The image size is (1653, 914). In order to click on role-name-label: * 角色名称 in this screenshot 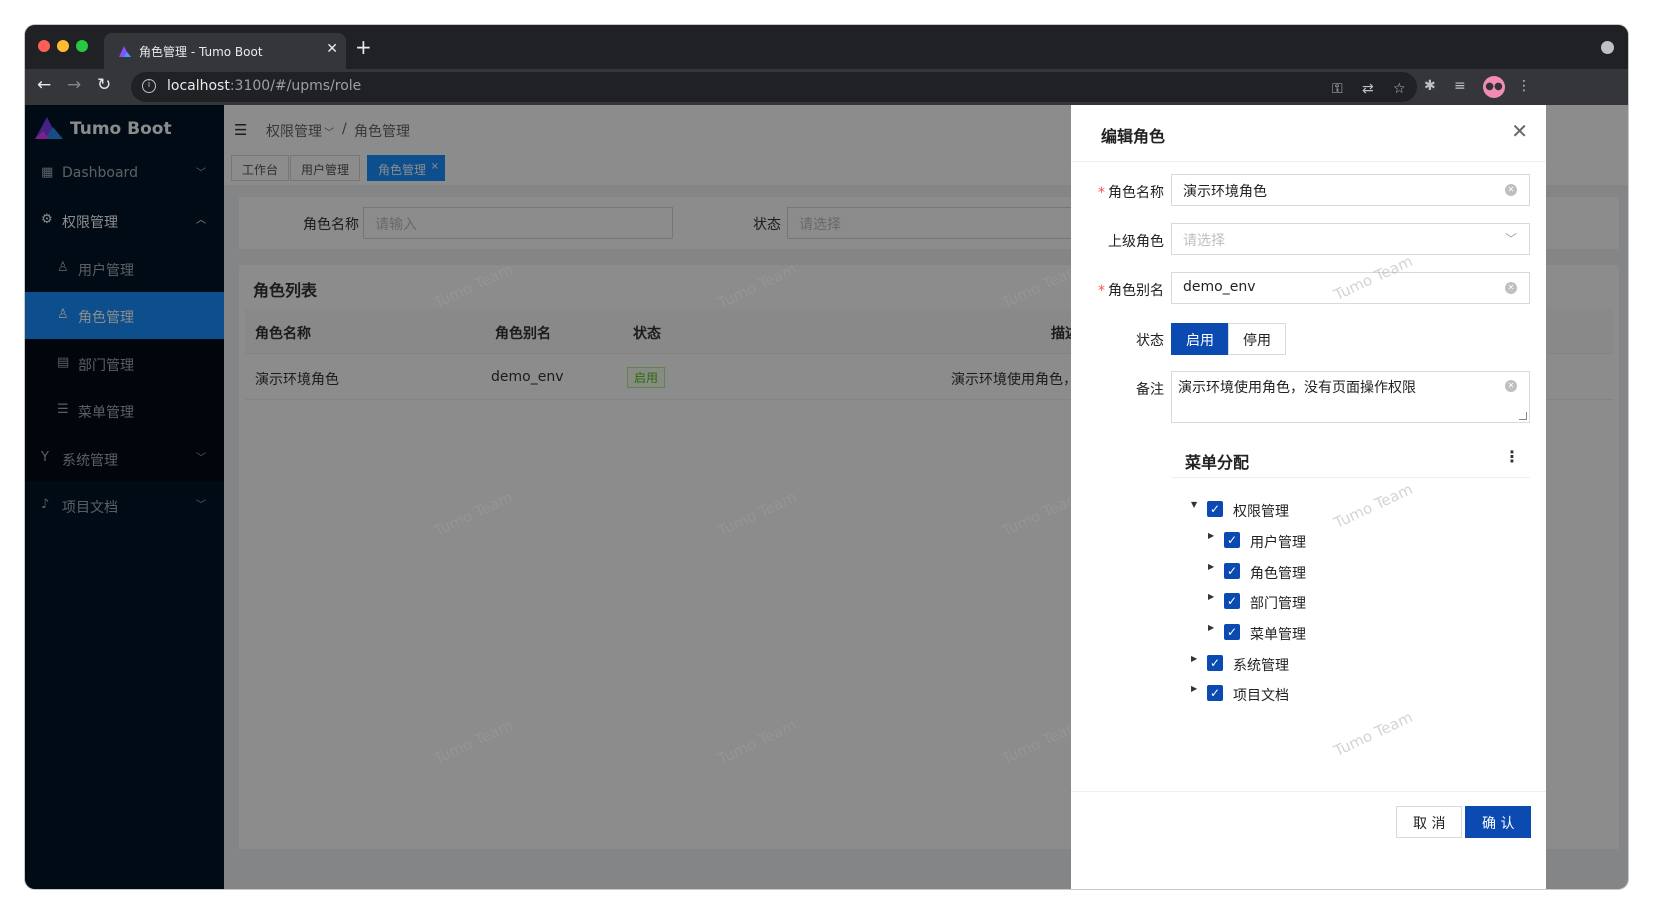, I will do `click(1131, 193)`.